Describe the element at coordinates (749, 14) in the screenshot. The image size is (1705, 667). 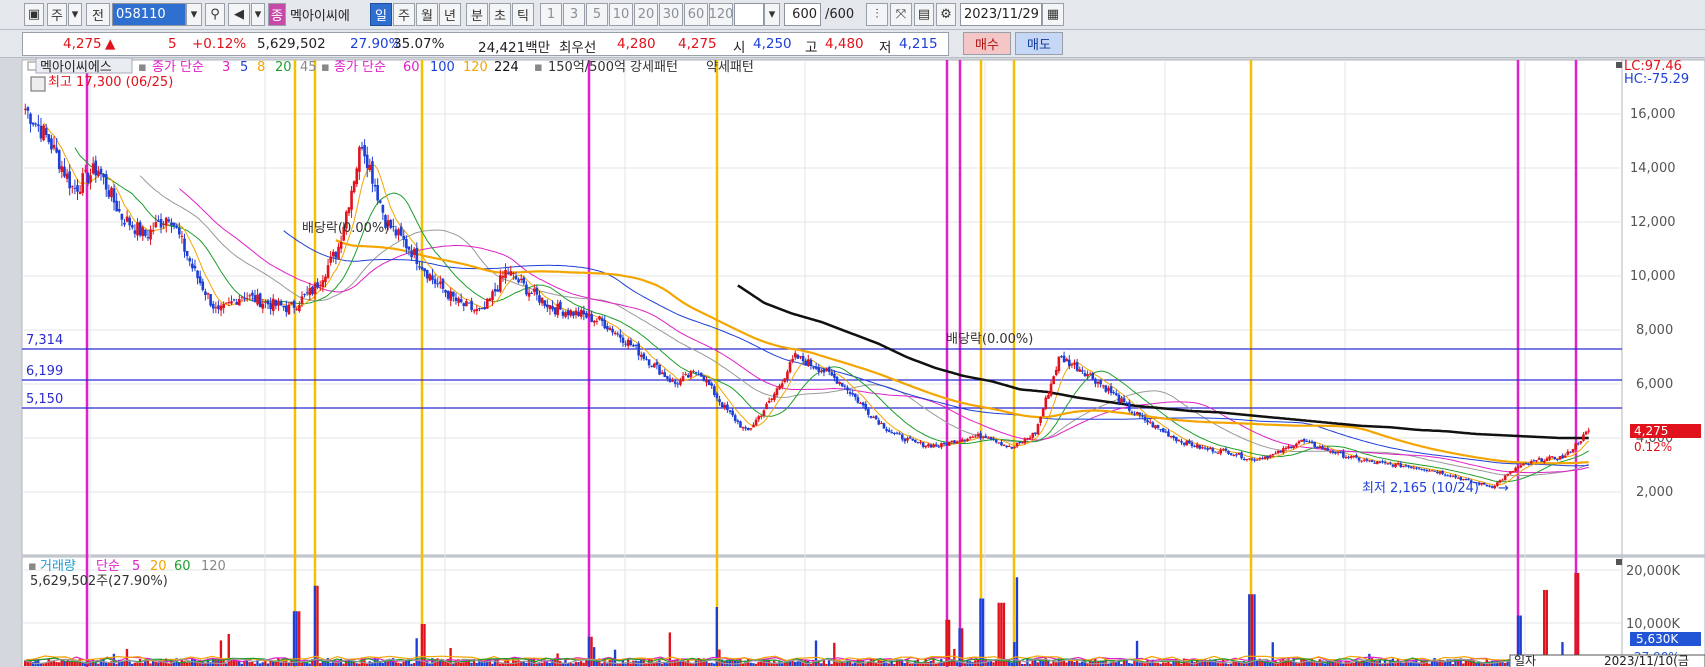
I see `custom-interval-input` at that location.